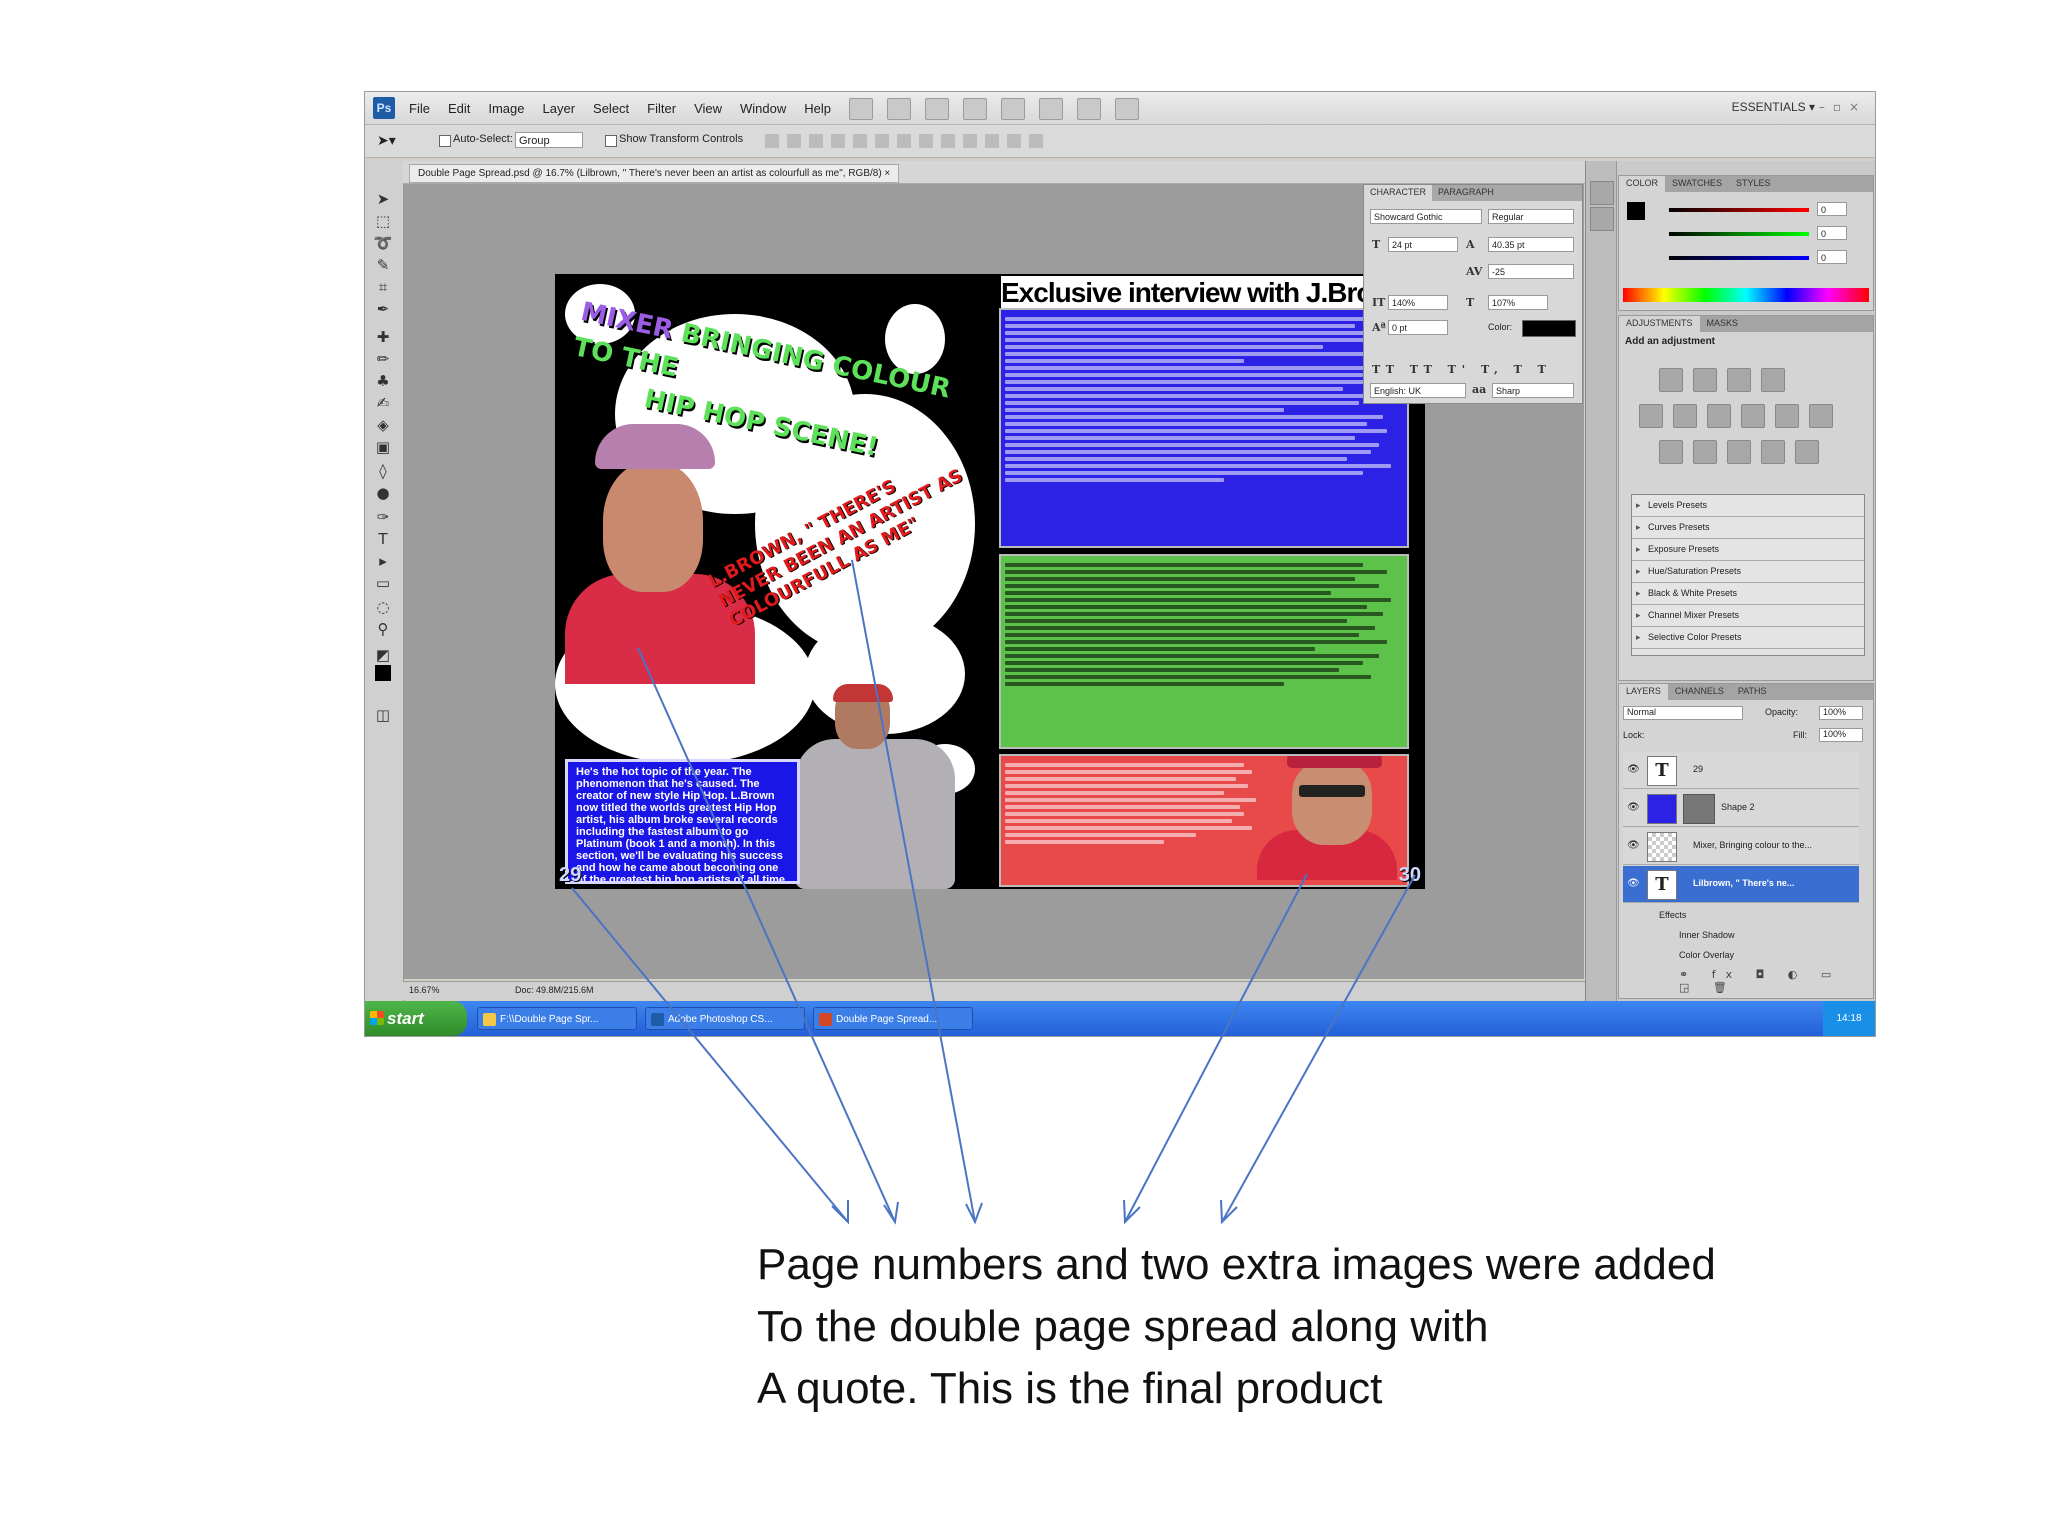 Image resolution: width=2048 pixels, height=1536 pixels. Describe the element at coordinates (419, 108) in the screenshot. I see `menu-file: File` at that location.